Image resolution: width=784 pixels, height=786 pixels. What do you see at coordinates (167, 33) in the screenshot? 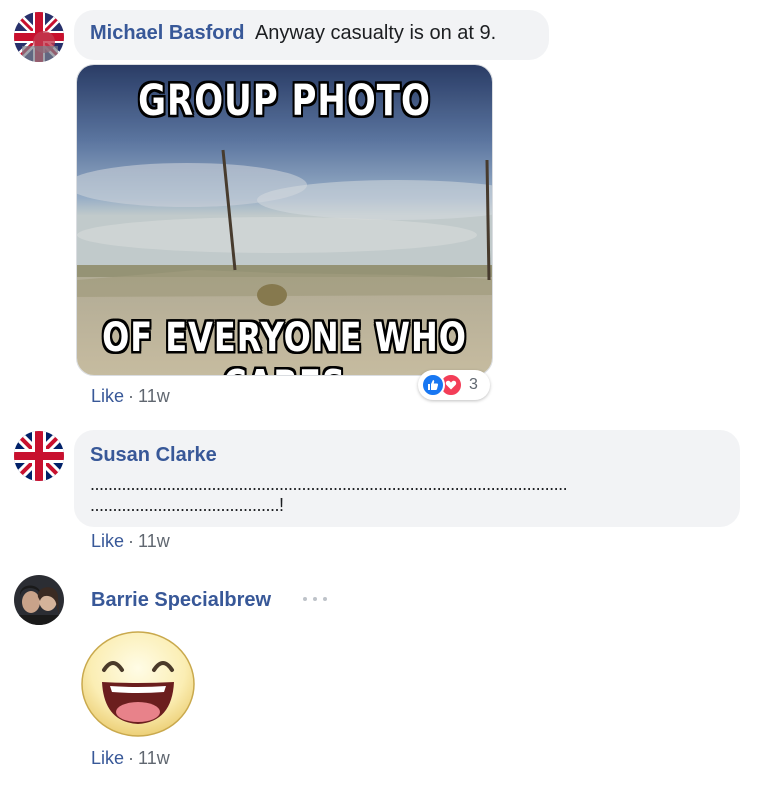
I see `comment-author: Michael Basford` at bounding box center [167, 33].